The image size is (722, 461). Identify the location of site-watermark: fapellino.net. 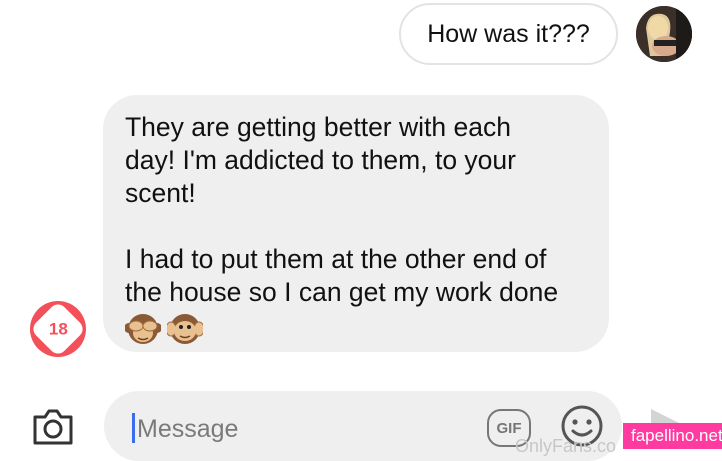
(672, 436).